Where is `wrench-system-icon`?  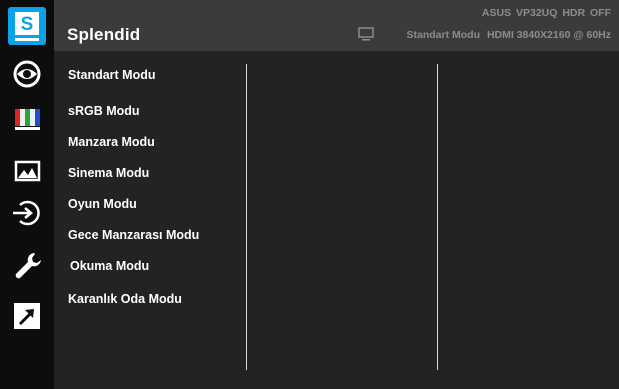
wrench-system-icon is located at coordinates (27, 266).